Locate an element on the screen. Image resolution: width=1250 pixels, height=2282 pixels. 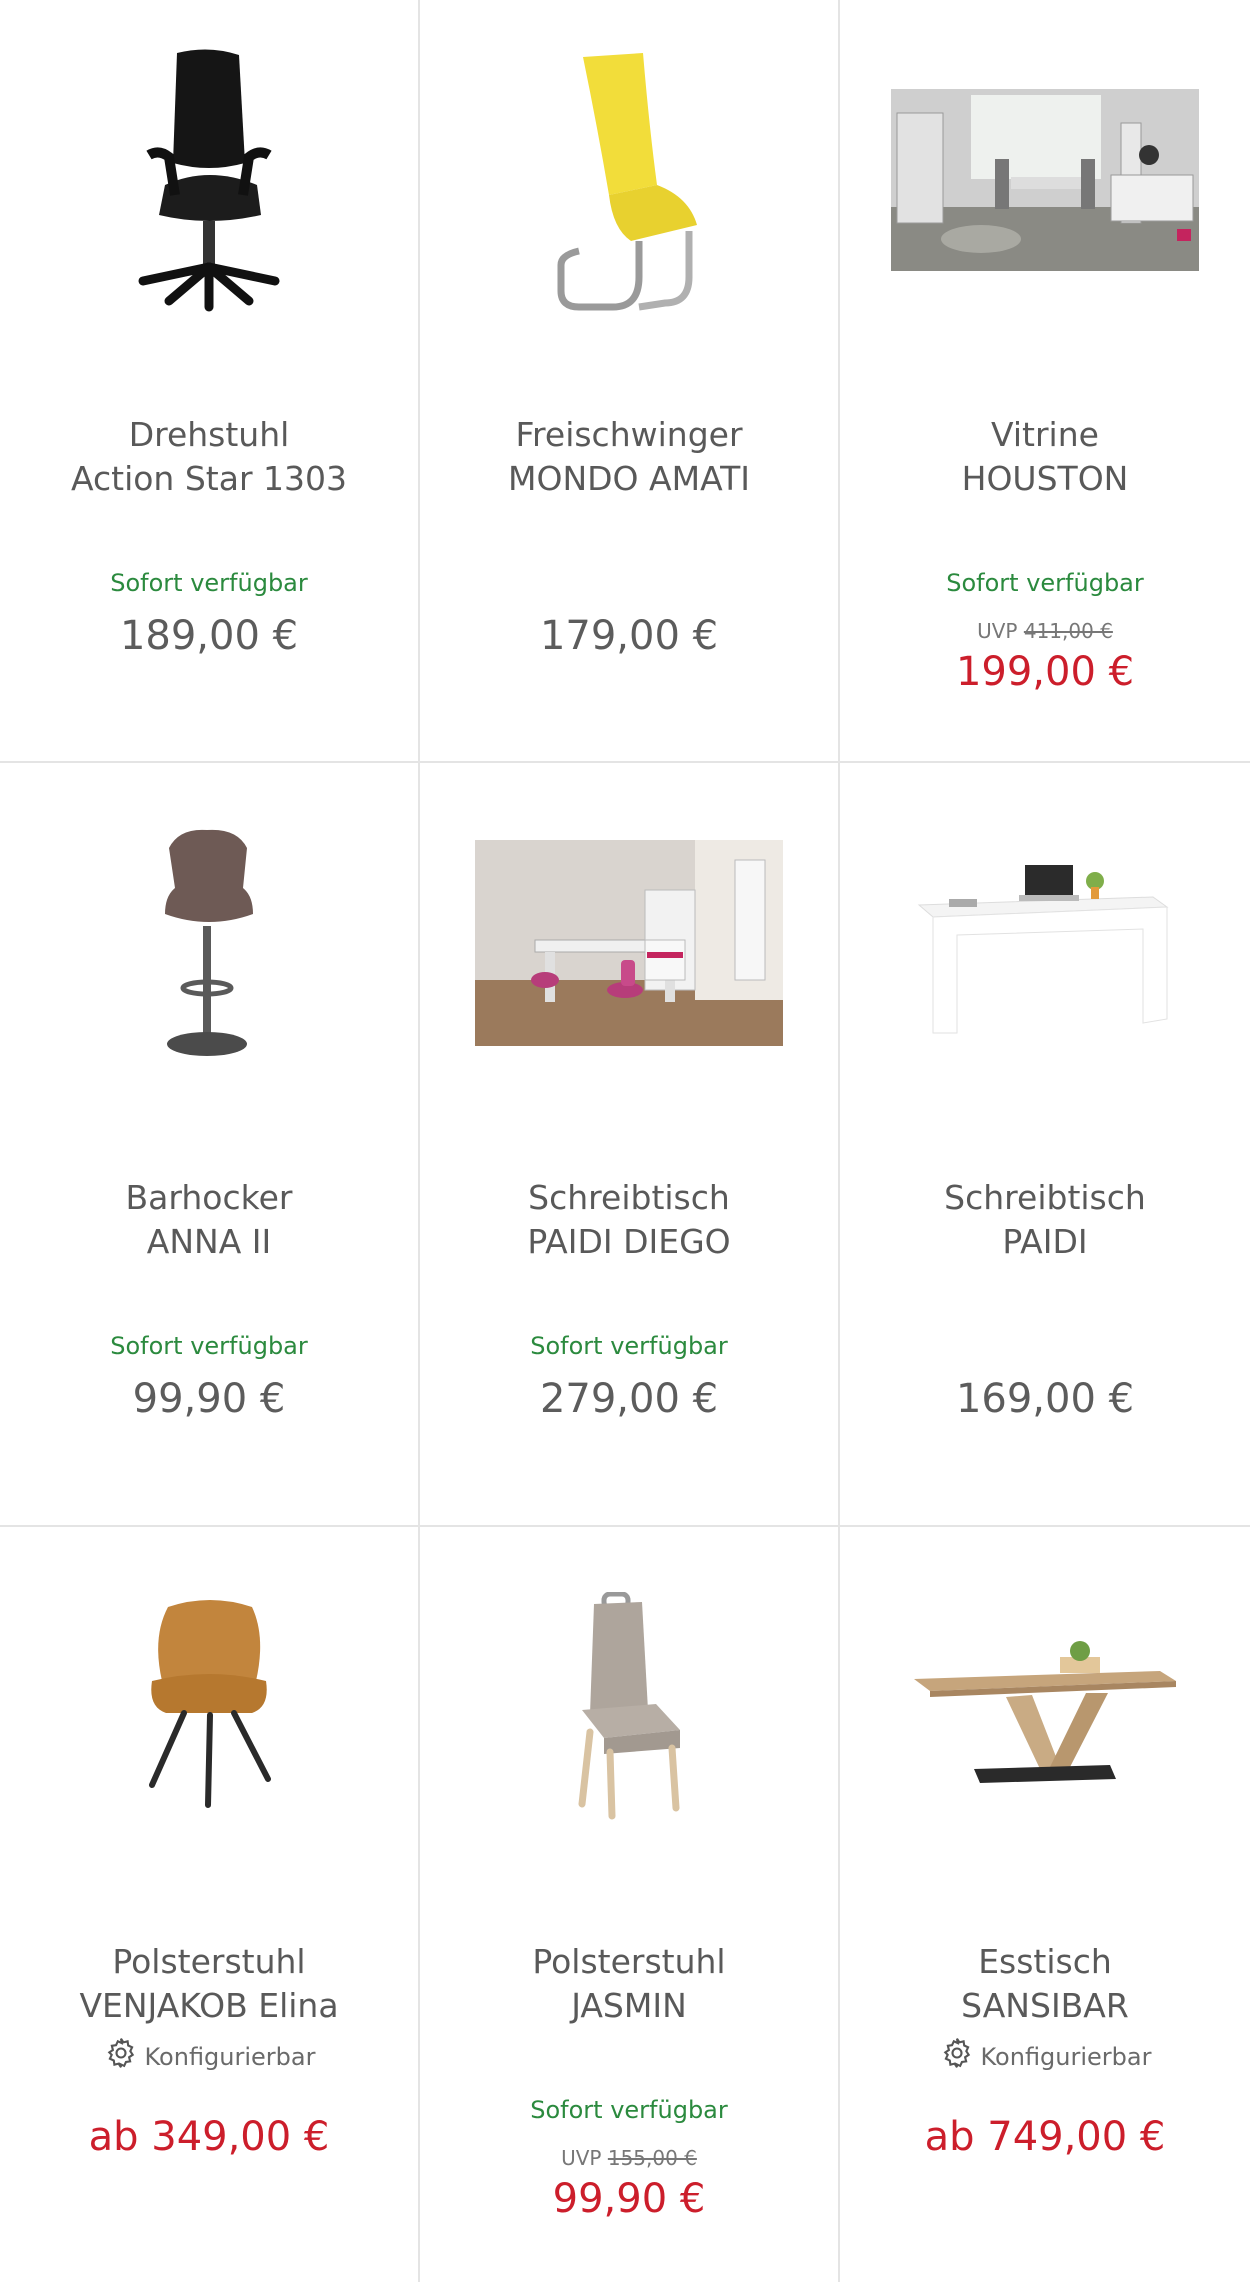
white-desk-image is located at coordinates (1045, 943).